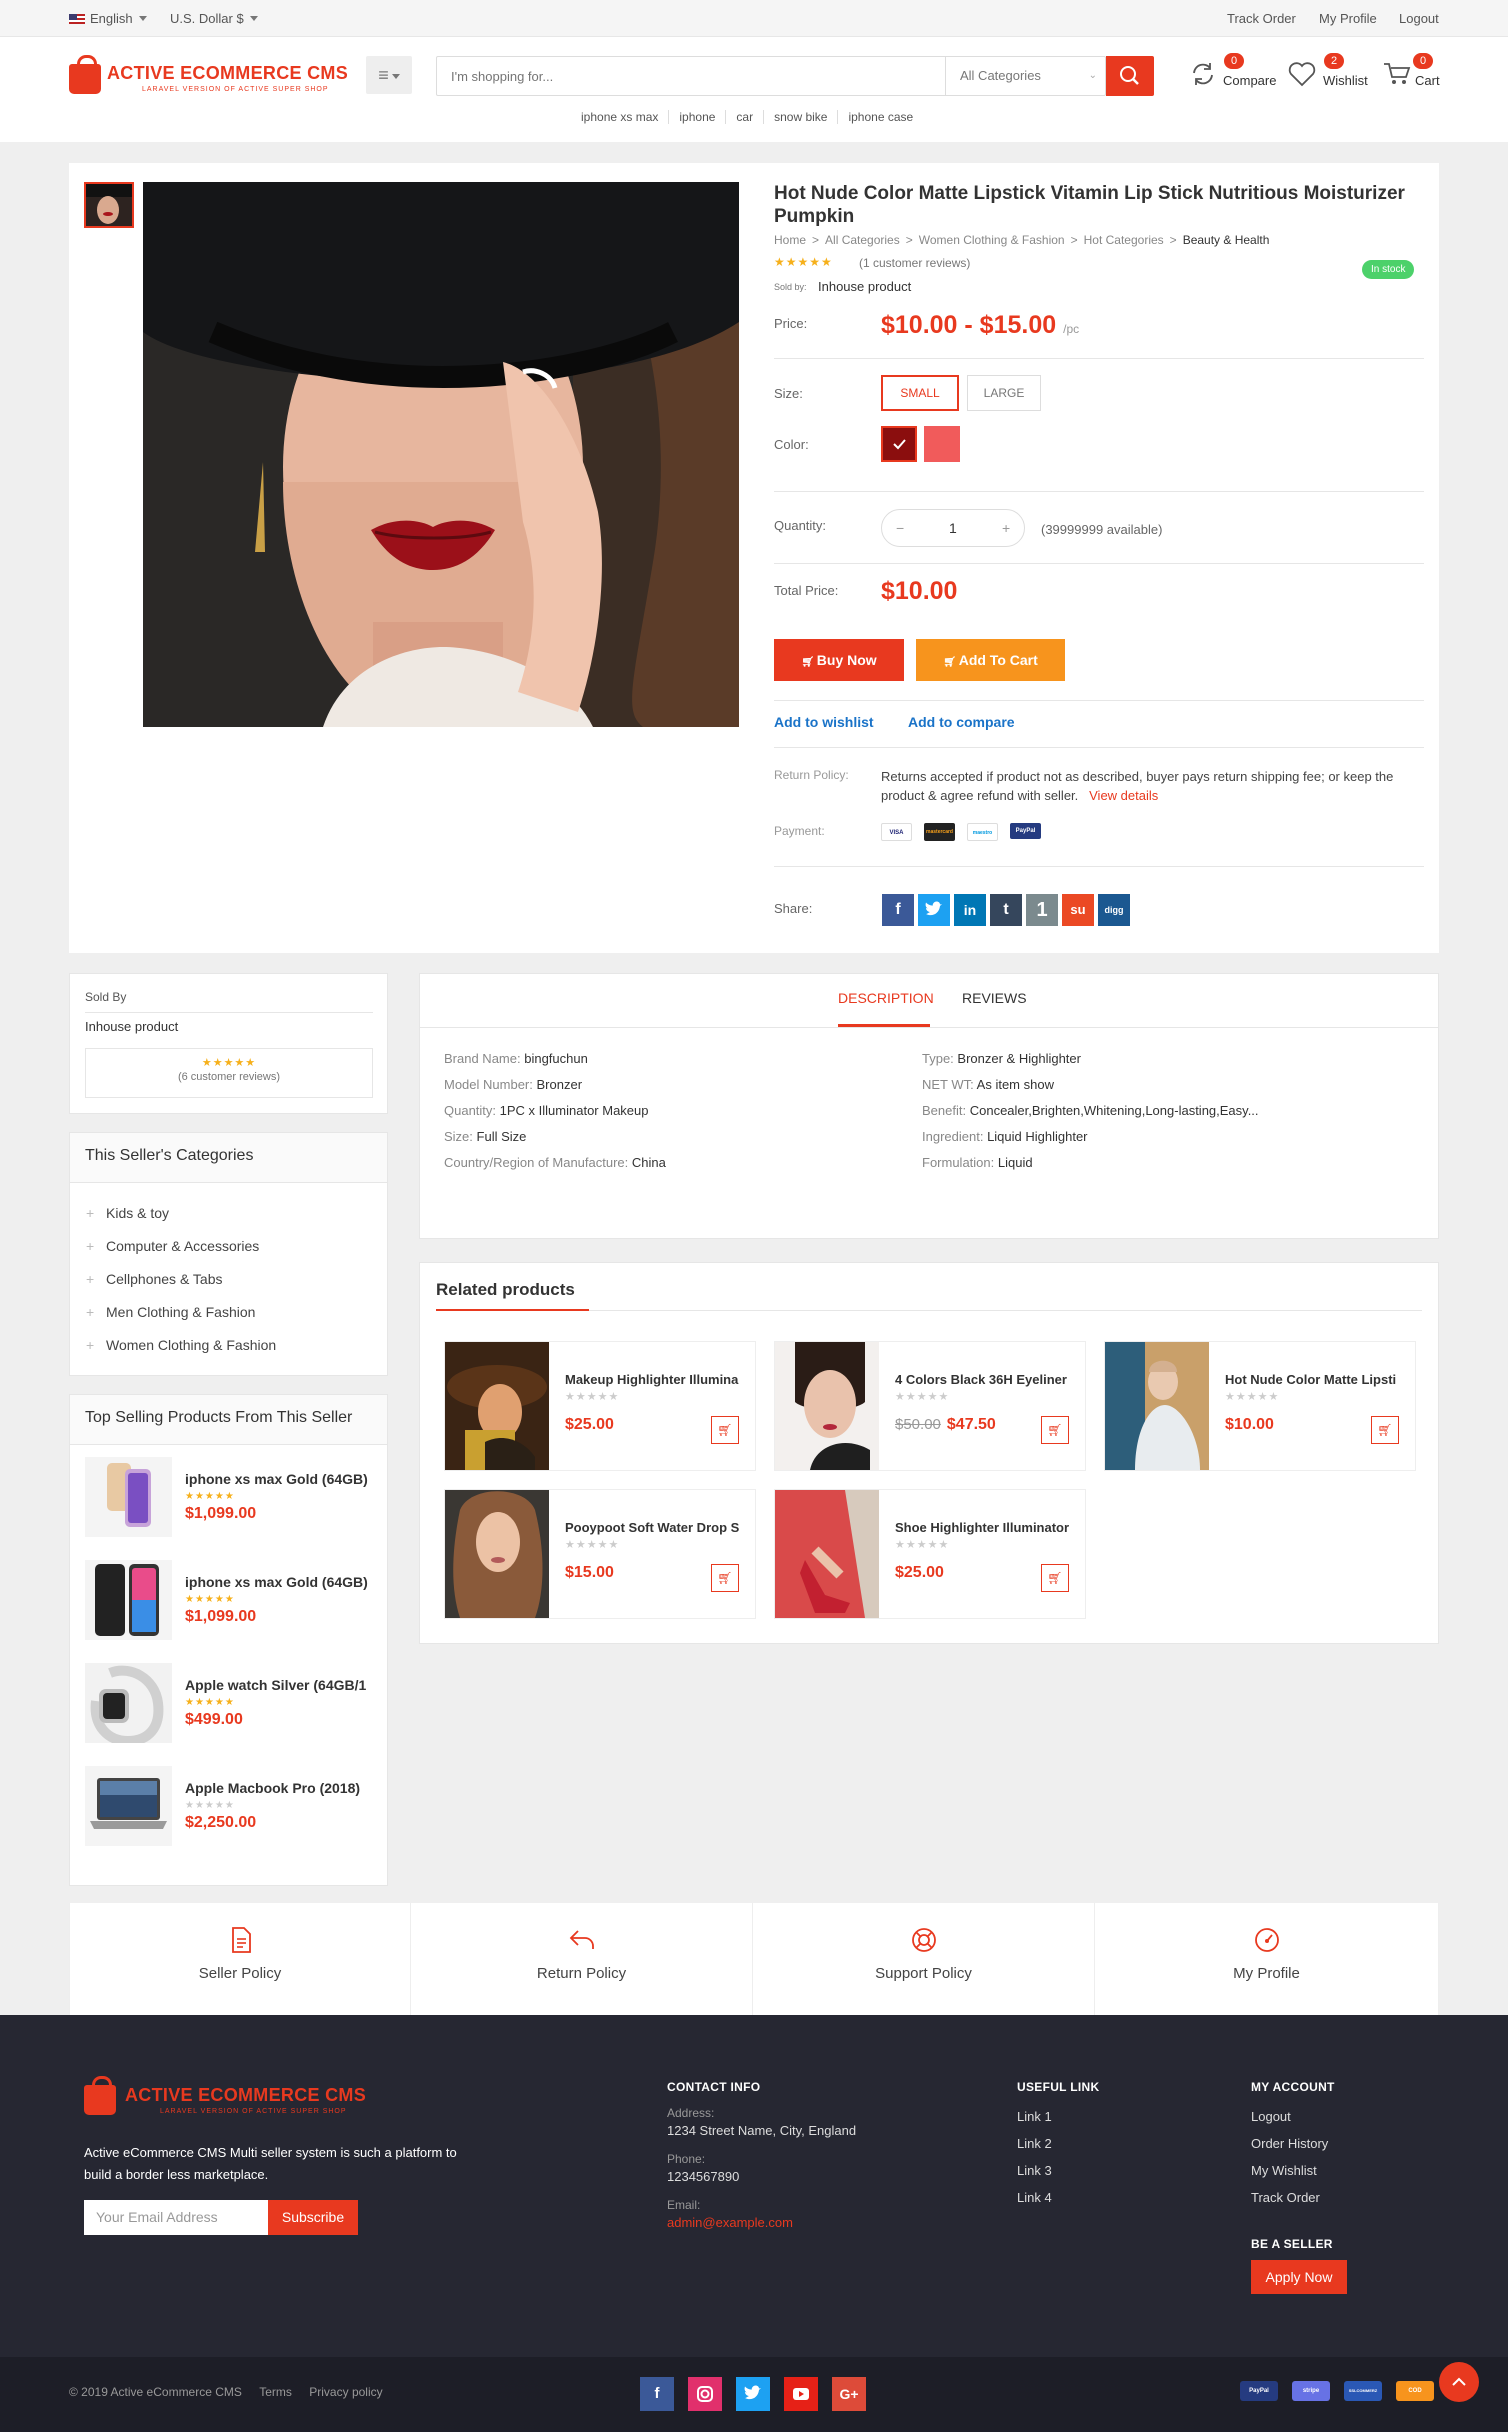  What do you see at coordinates (182, 1246) in the screenshot?
I see `category-link: Computer & Accessories` at bounding box center [182, 1246].